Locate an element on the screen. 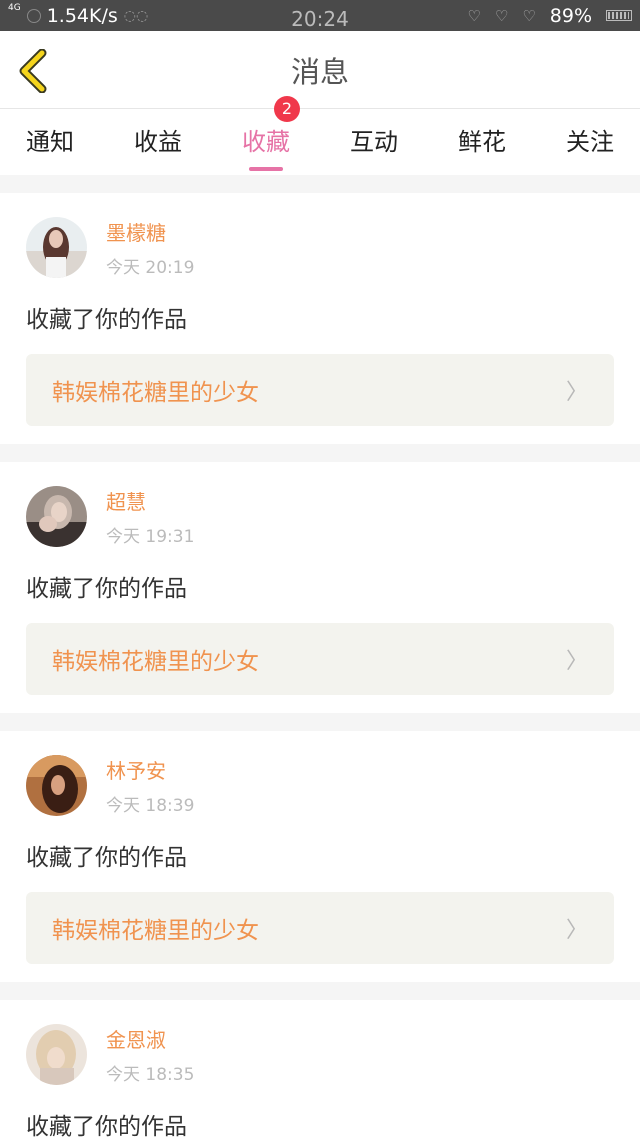 This screenshot has width=640, height=1138. username: 金恩淑 is located at coordinates (150, 1038).